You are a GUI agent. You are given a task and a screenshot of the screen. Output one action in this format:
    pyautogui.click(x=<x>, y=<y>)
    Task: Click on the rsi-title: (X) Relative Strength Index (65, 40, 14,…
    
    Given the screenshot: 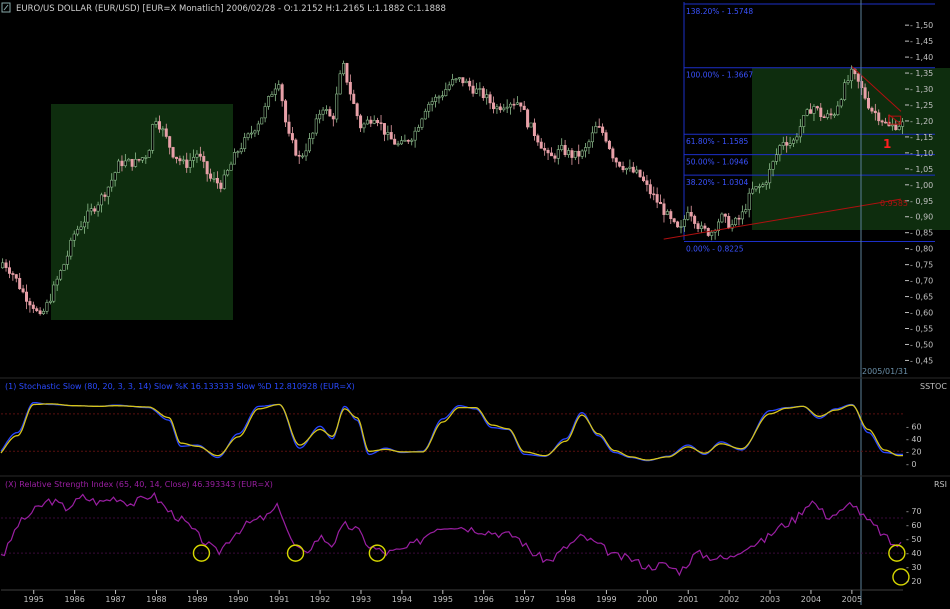 What is the action you would take?
    pyautogui.click(x=139, y=484)
    